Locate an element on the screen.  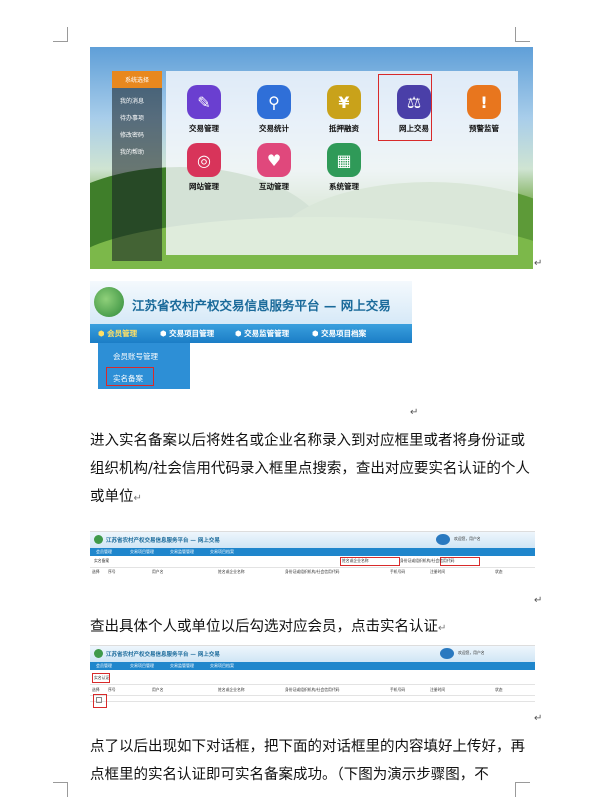
member-dropdown: 会员账号管理 实名备案 is located at coordinates (144, 366).